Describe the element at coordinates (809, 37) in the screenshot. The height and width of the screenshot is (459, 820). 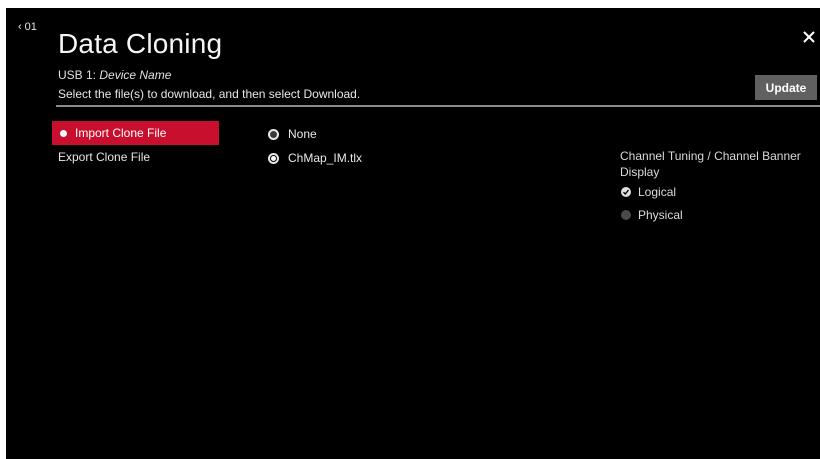
I see `close-icon` at that location.